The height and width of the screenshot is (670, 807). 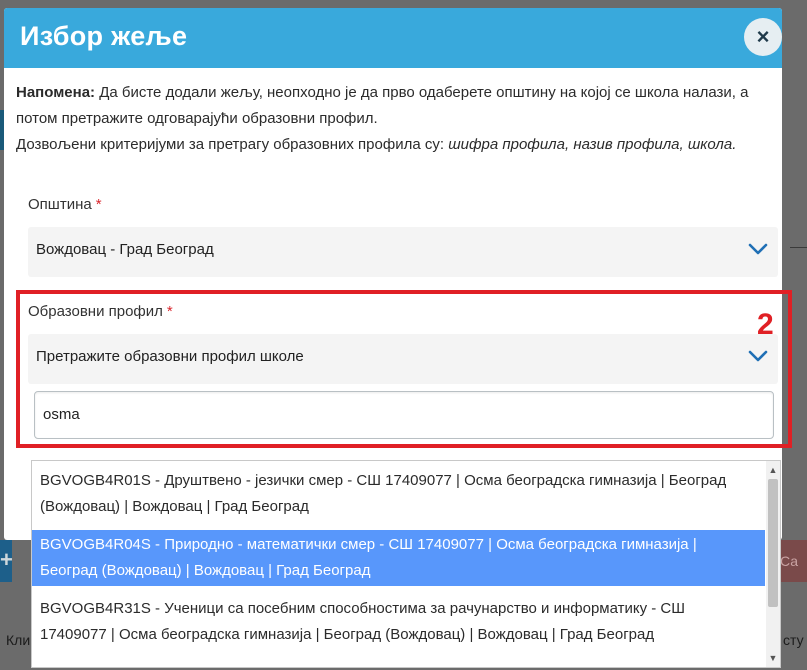 I want to click on scroll-up-icon: ▲, so click(x=773, y=470).